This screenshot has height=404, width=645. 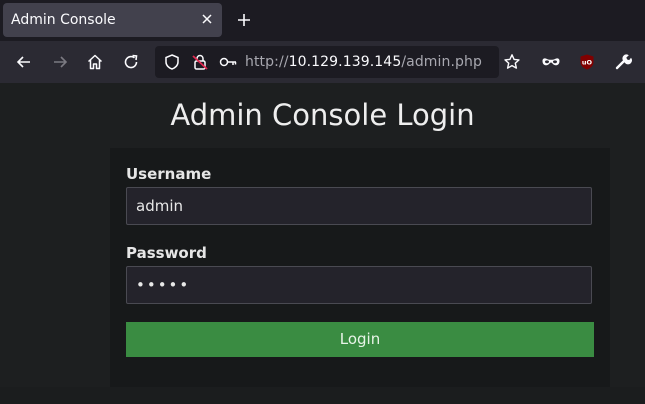 I want to click on tab-admin-console: Admin Console, so click(x=112, y=20).